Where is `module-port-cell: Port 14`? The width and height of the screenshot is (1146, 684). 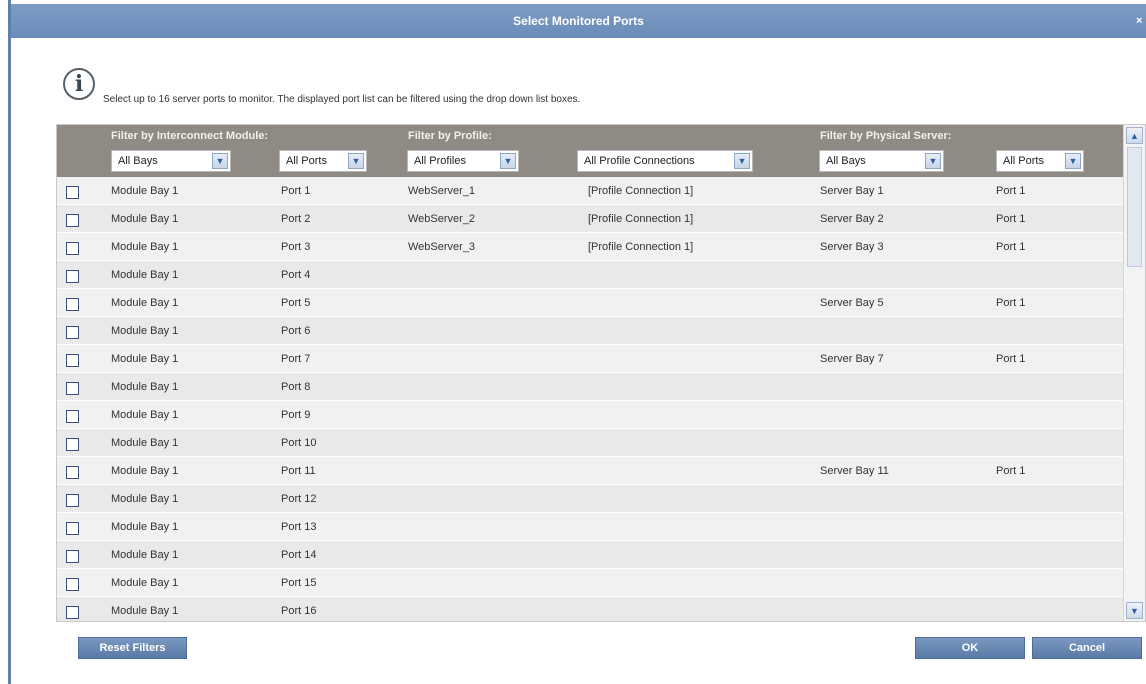
module-port-cell: Port 14 is located at coordinates (299, 555).